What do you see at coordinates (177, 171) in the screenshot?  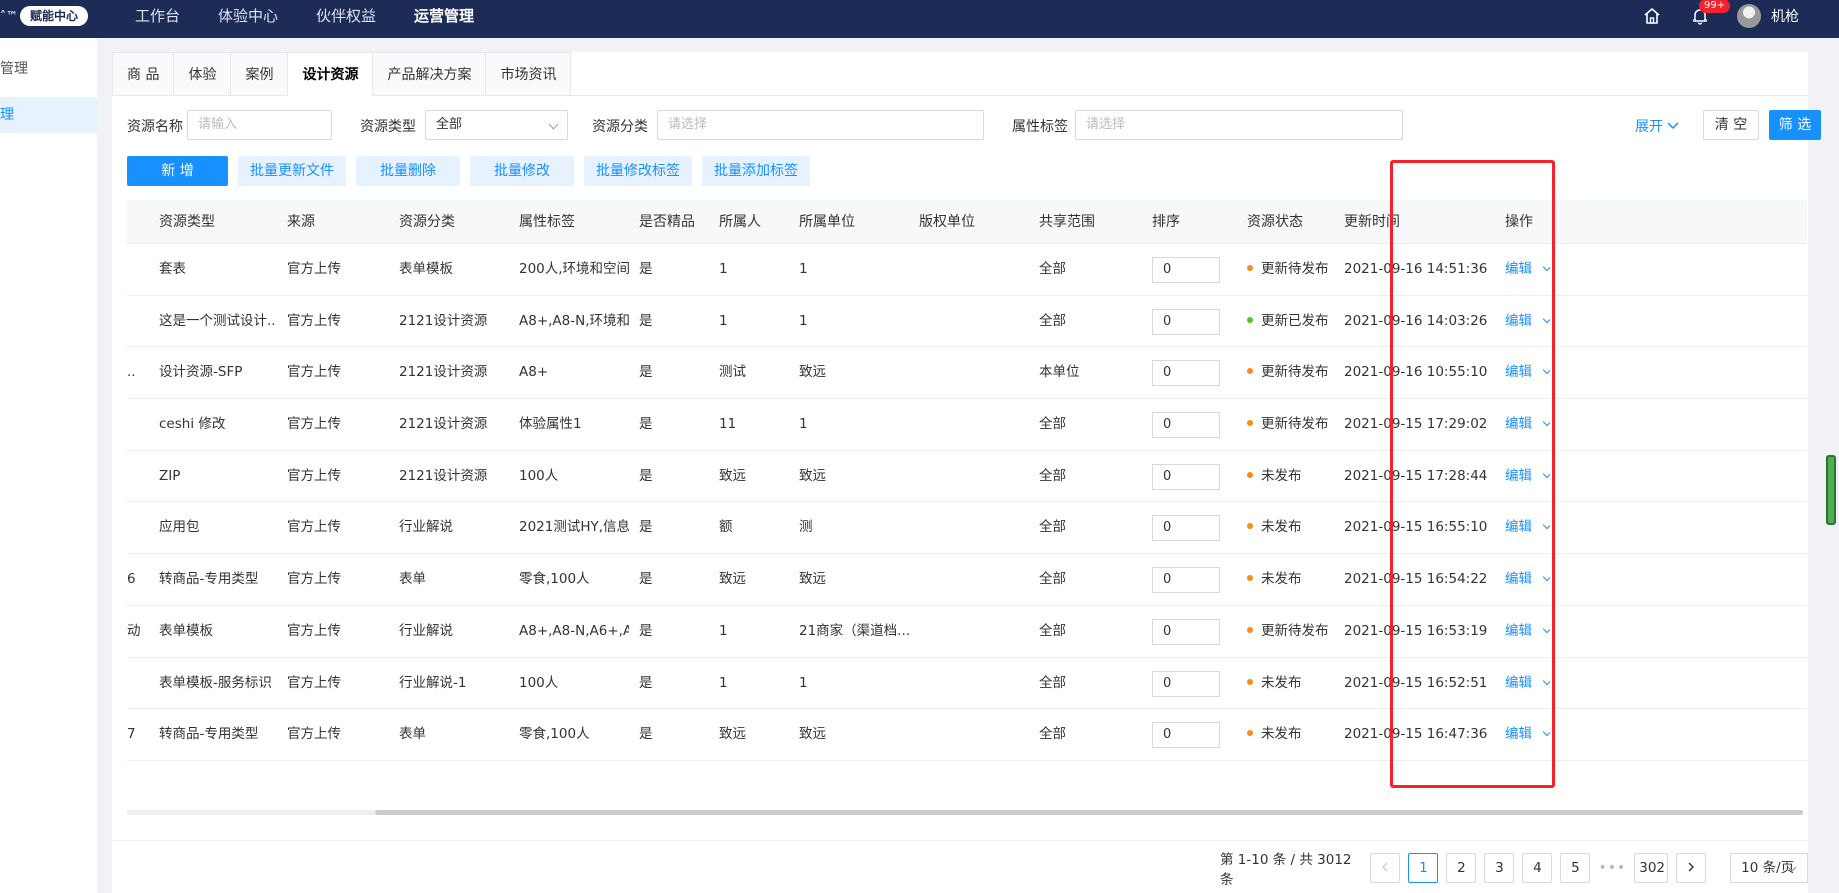 I see `add-button: 新 增` at bounding box center [177, 171].